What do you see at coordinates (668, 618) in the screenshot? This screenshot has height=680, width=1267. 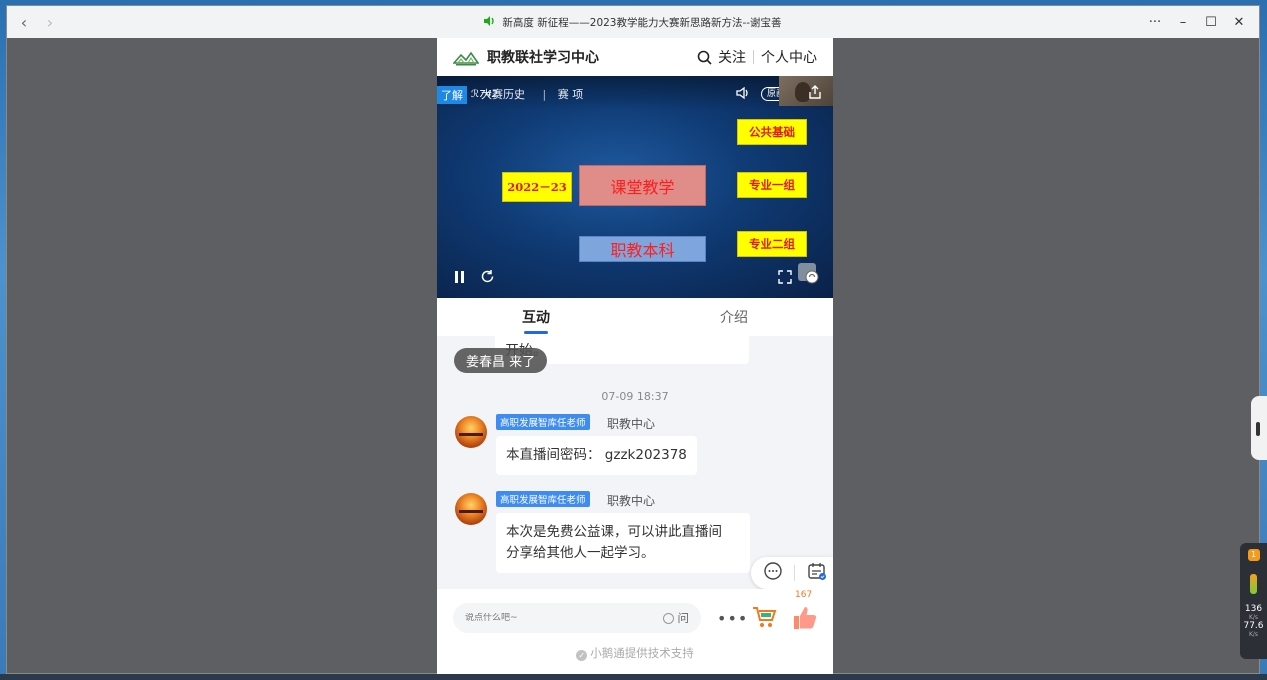 I see `ask-radio-icon` at bounding box center [668, 618].